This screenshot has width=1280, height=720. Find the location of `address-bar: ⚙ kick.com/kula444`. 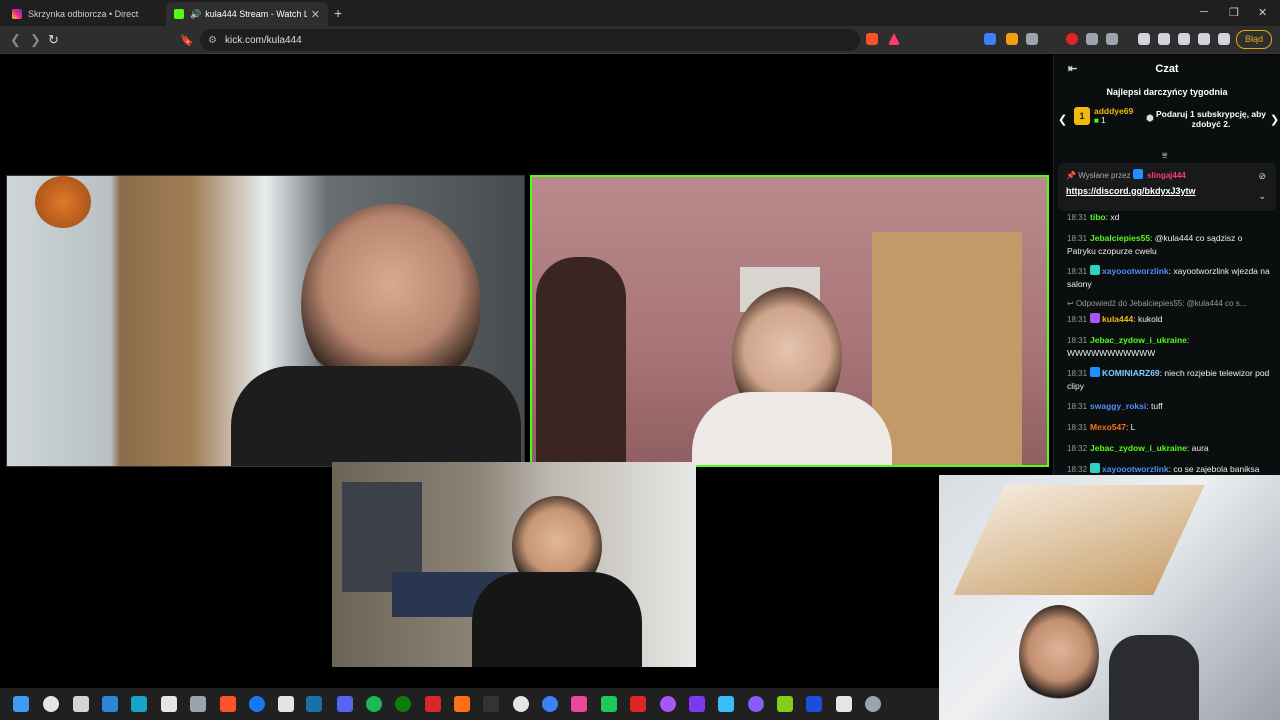

address-bar: ⚙ kick.com/kula444 is located at coordinates (530, 40).